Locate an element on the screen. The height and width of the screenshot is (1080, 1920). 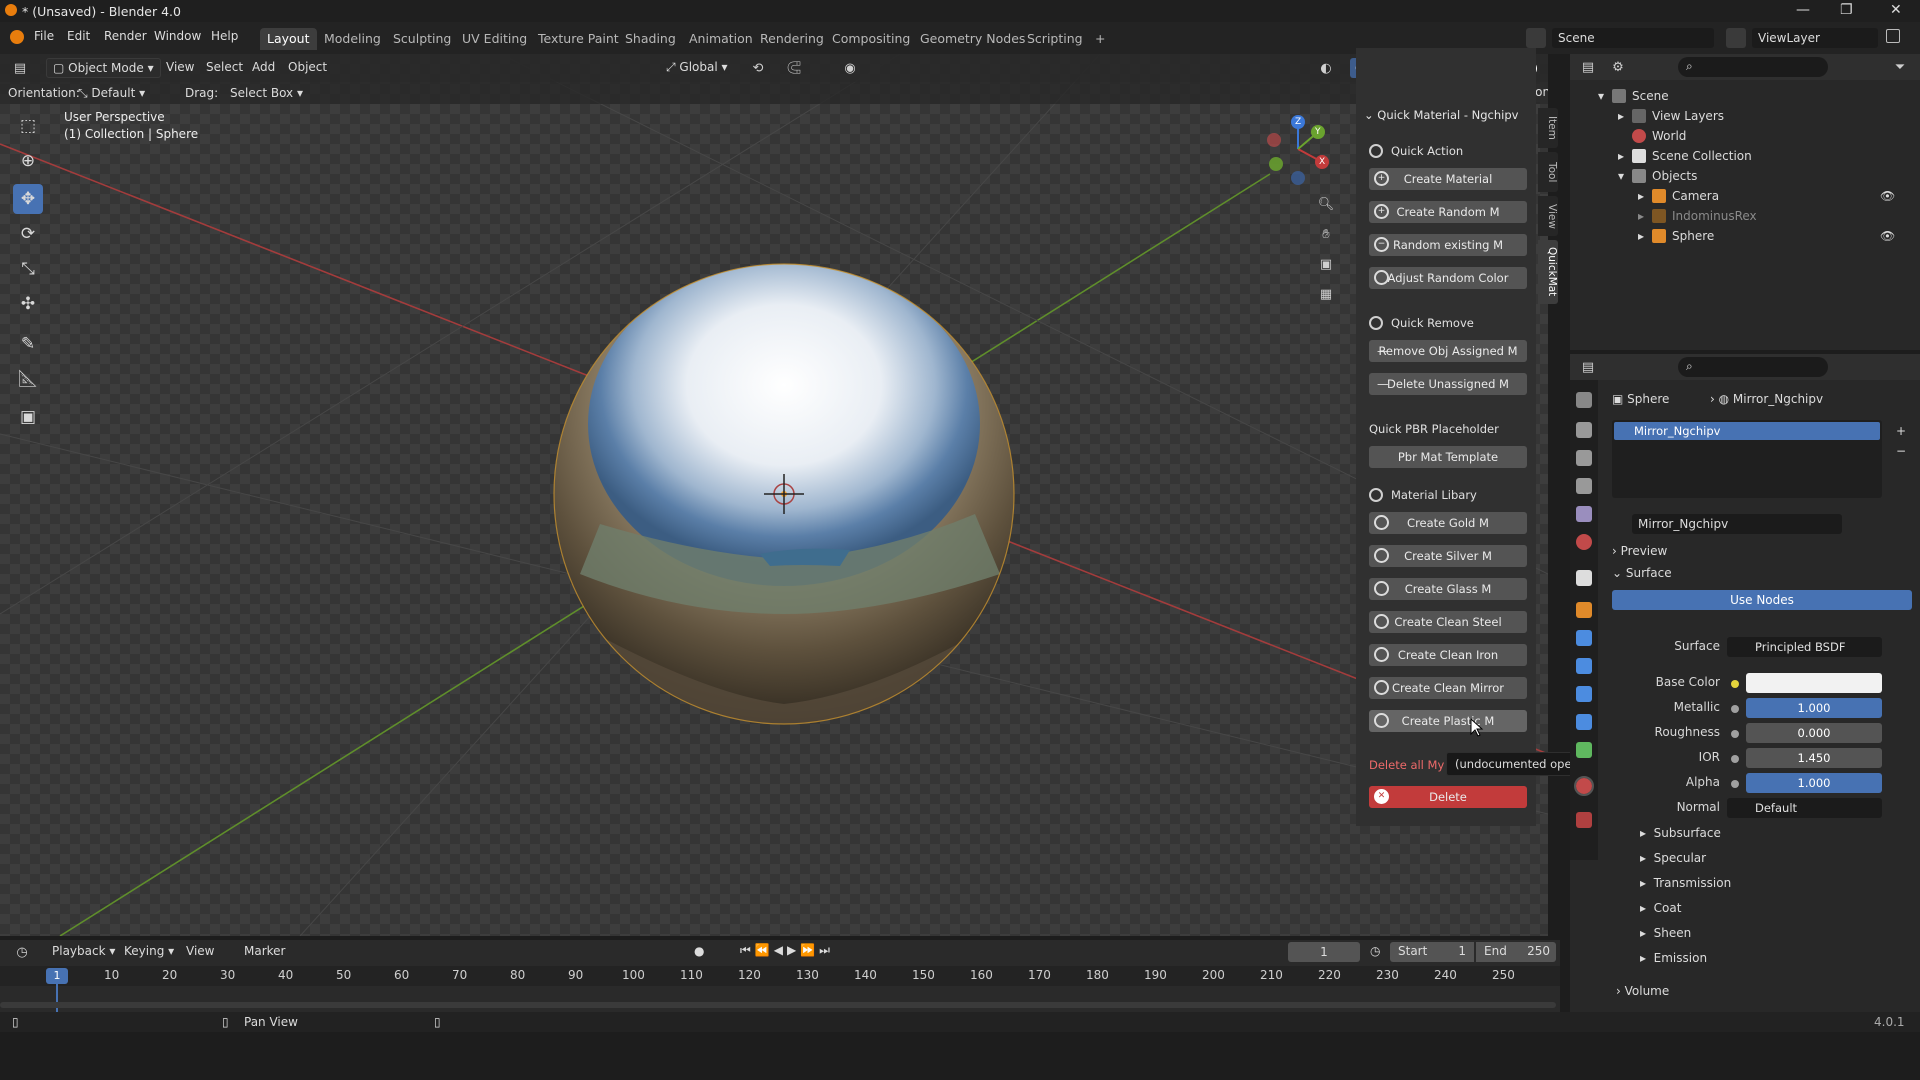
tab-uv-editing: UV Editing is located at coordinates (494, 39).